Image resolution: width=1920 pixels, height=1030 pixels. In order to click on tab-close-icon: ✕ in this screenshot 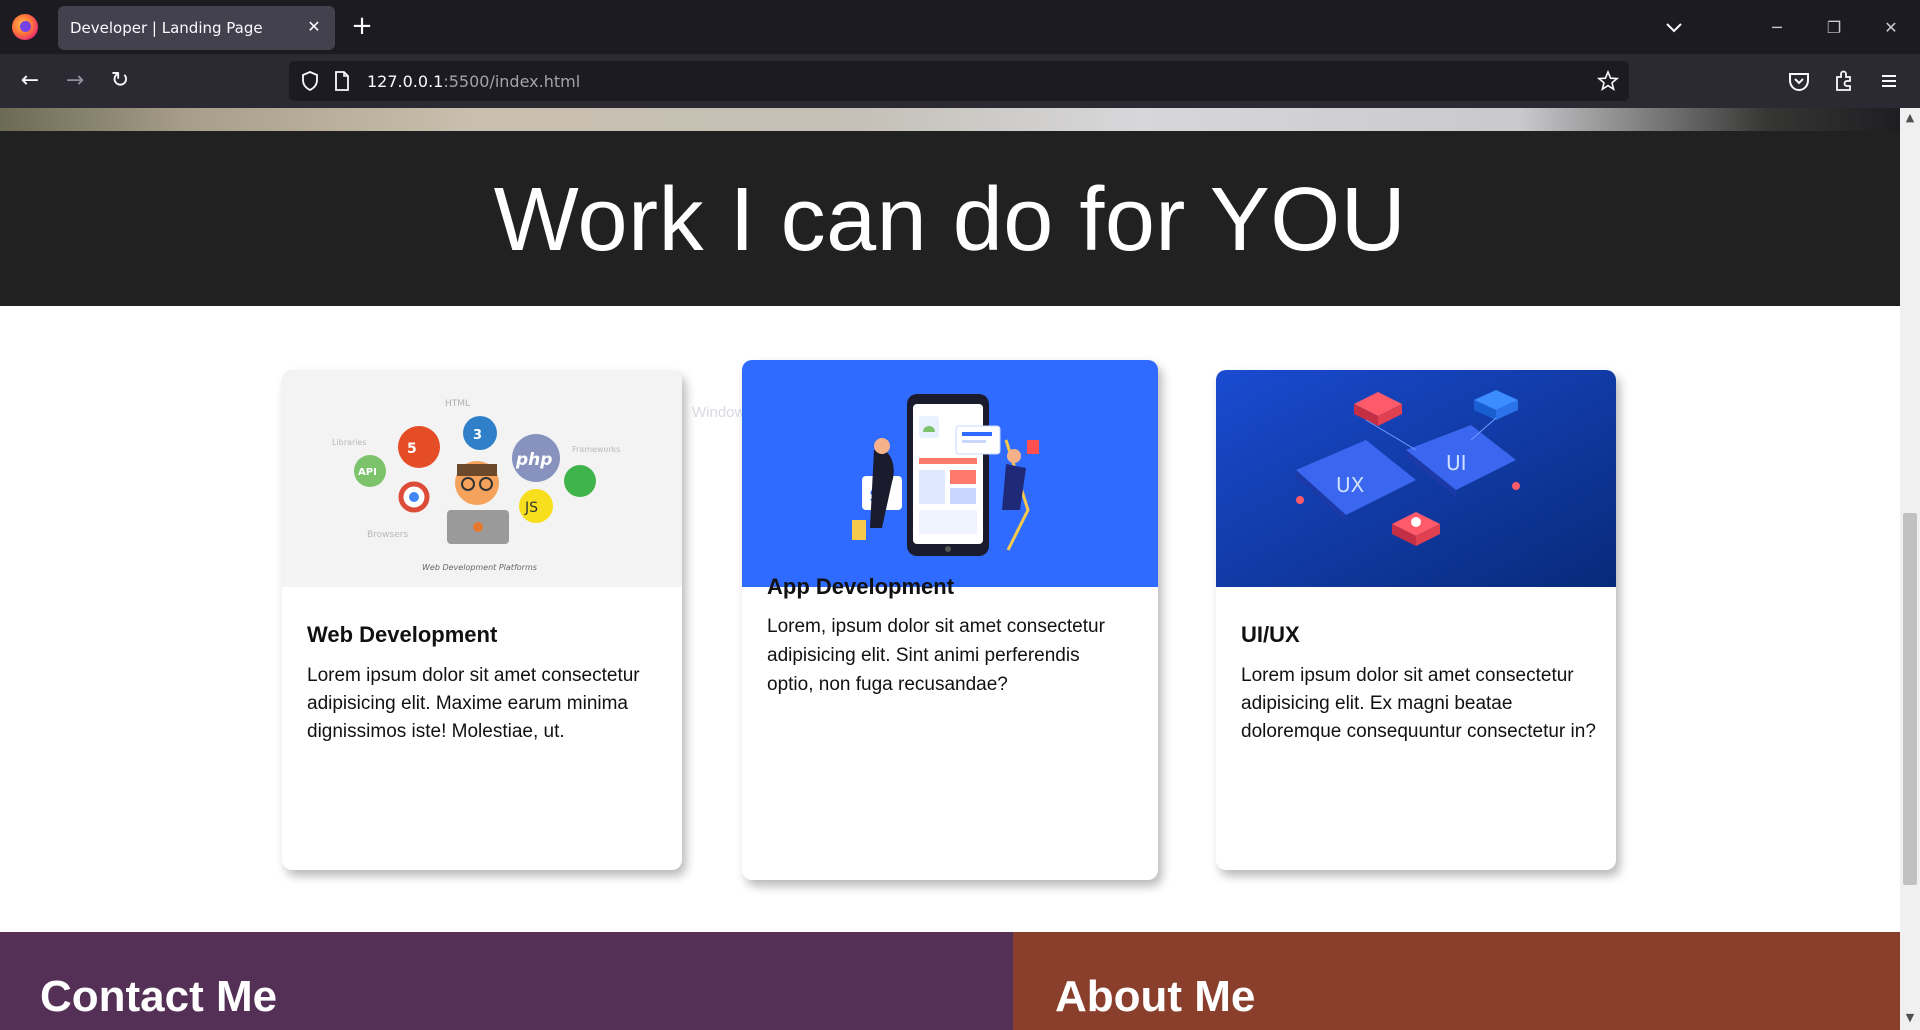, I will do `click(314, 27)`.